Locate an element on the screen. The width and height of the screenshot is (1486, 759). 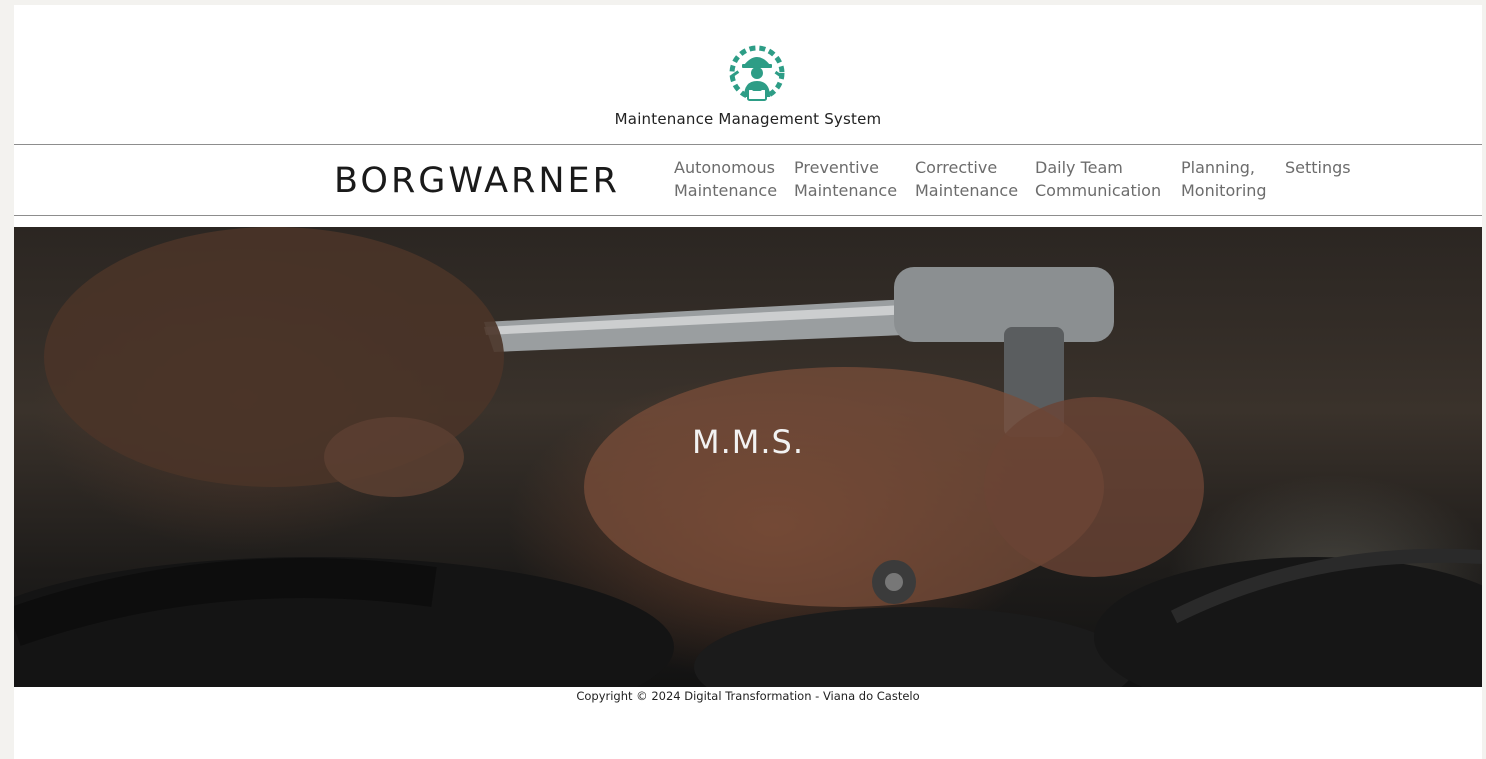
system-title: Maintenance Management System is located at coordinates (748, 119).